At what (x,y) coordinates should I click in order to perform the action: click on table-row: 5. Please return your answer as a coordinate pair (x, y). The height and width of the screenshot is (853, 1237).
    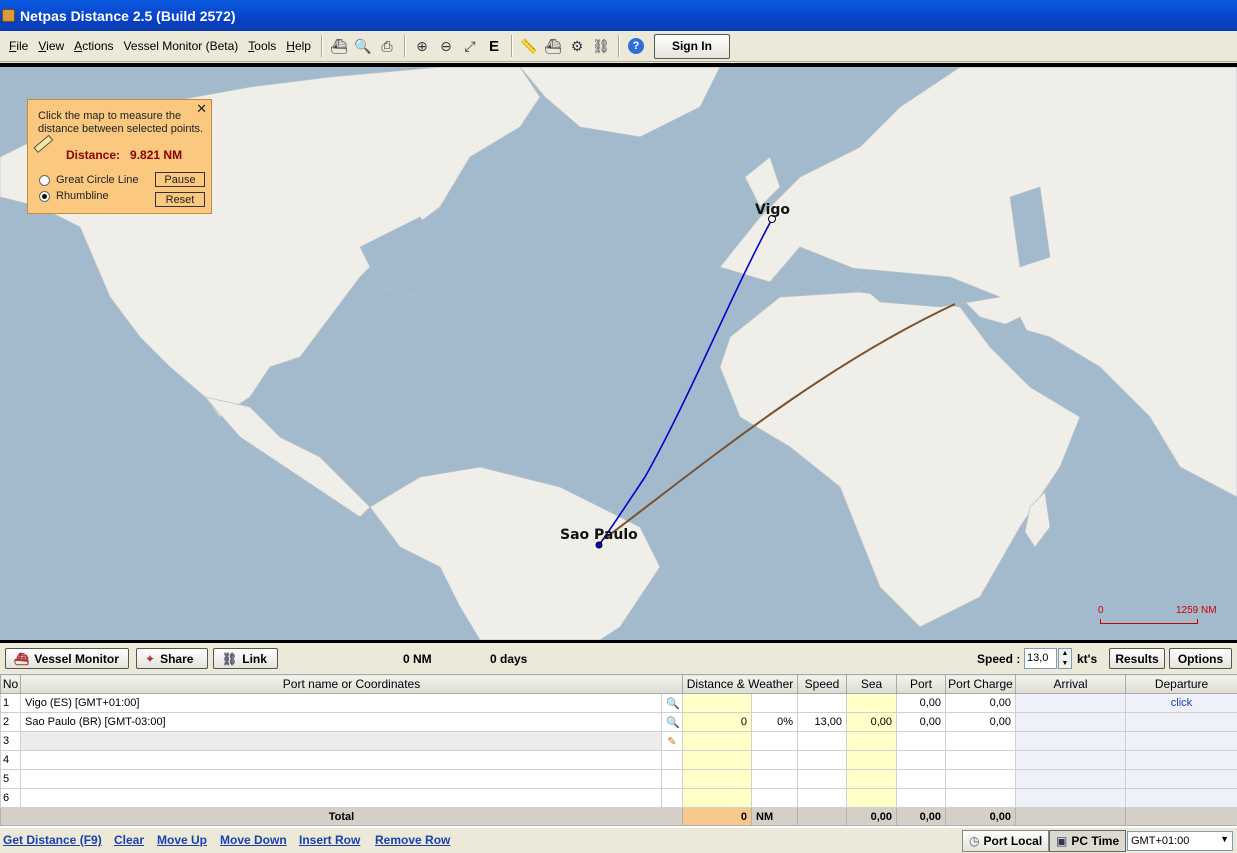
    Looking at the image, I should click on (618, 779).